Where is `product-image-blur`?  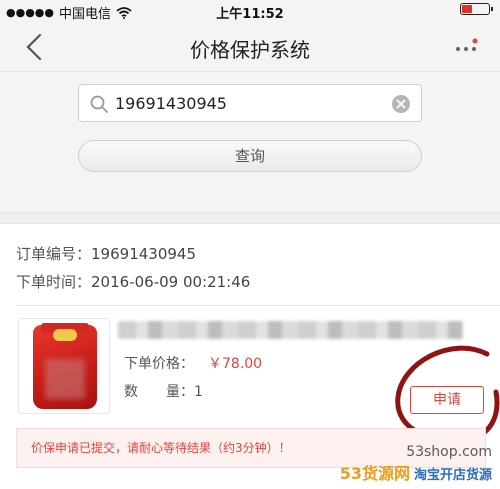
product-image-blur is located at coordinates (65, 379).